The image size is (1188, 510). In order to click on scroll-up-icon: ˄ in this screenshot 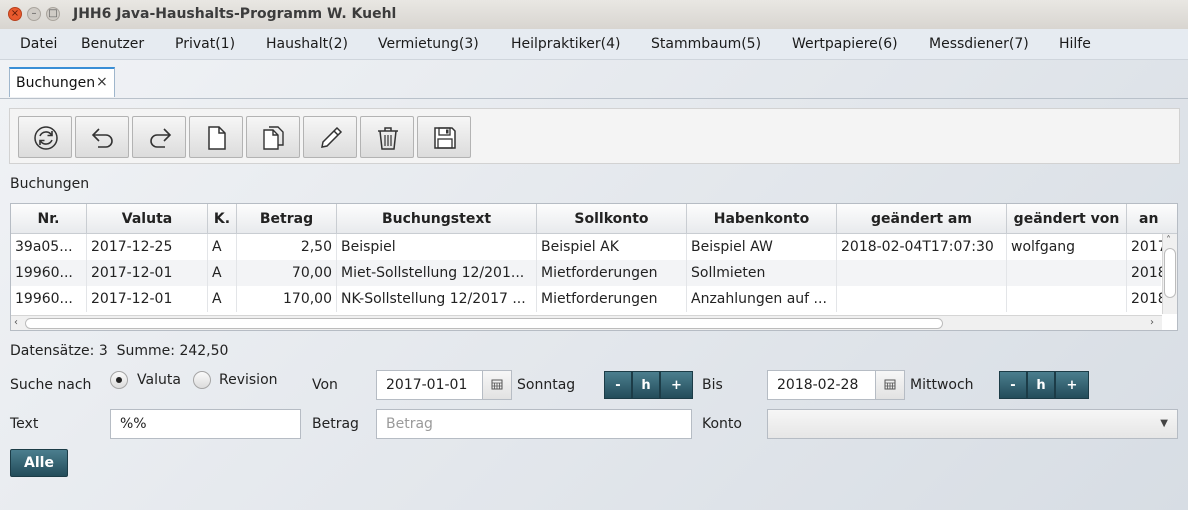, I will do `click(1168, 240)`.